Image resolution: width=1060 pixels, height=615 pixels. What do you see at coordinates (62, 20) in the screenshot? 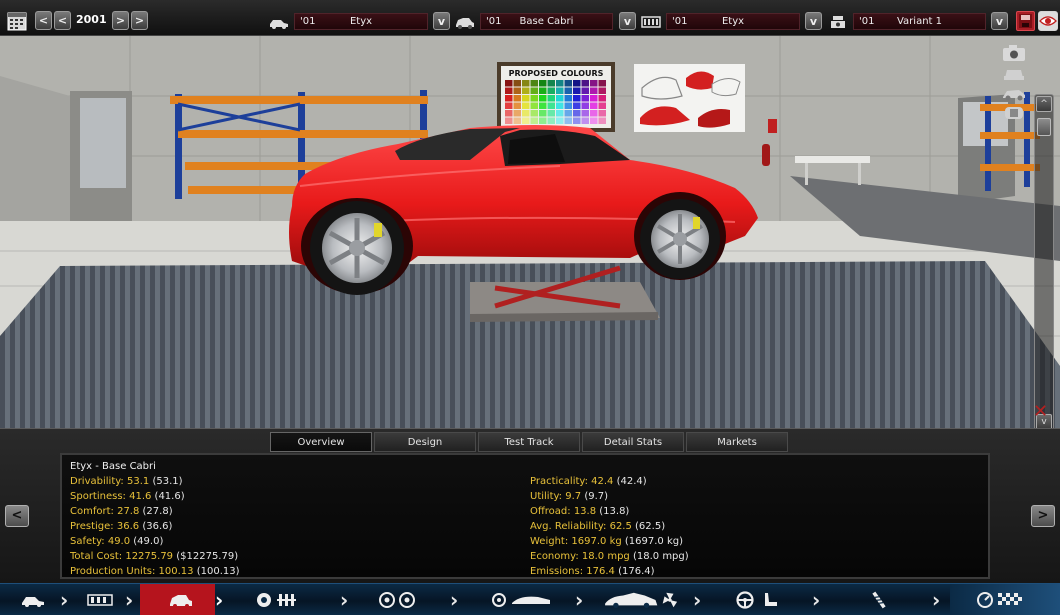
I see `year-prev-button: <` at bounding box center [62, 20].